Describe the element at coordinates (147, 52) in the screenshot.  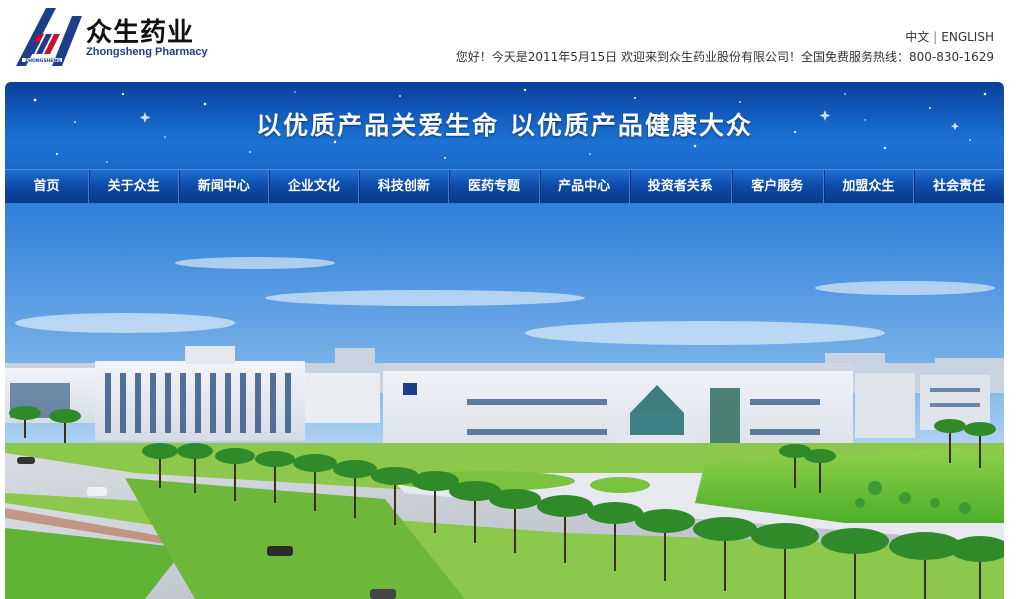
I see `logo-name-en: Zhongsheng Pharmacy` at that location.